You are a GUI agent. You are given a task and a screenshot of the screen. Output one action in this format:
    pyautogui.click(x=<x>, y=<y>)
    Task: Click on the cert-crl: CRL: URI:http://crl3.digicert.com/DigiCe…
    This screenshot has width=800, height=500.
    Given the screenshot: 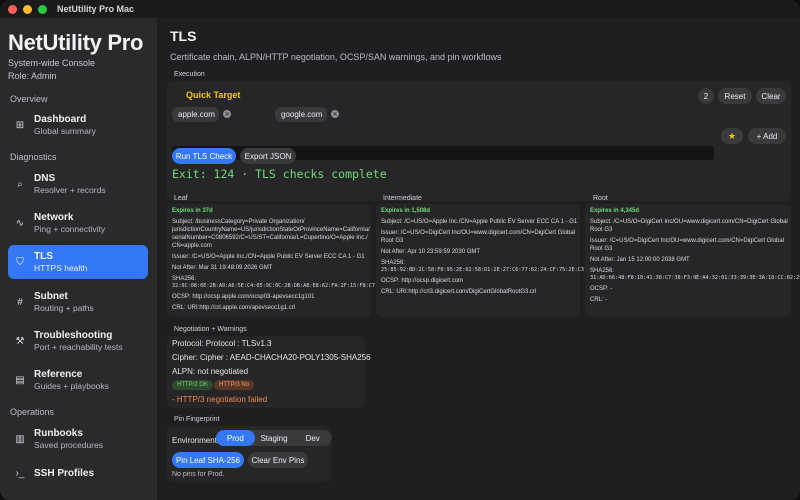 What is the action you would take?
    pyautogui.click(x=459, y=292)
    